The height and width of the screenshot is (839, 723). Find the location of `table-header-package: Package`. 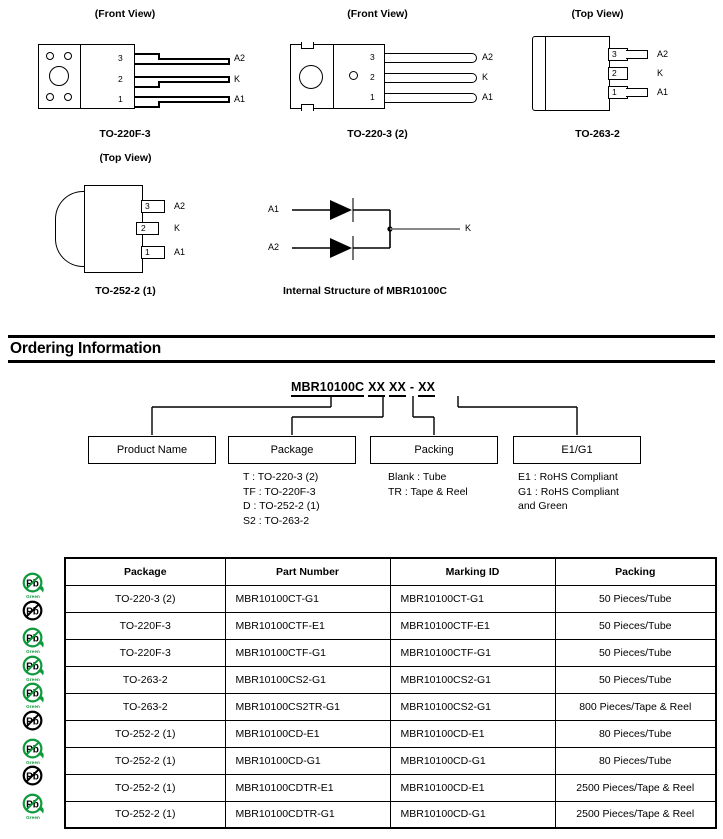

table-header-package: Package is located at coordinates (145, 571).